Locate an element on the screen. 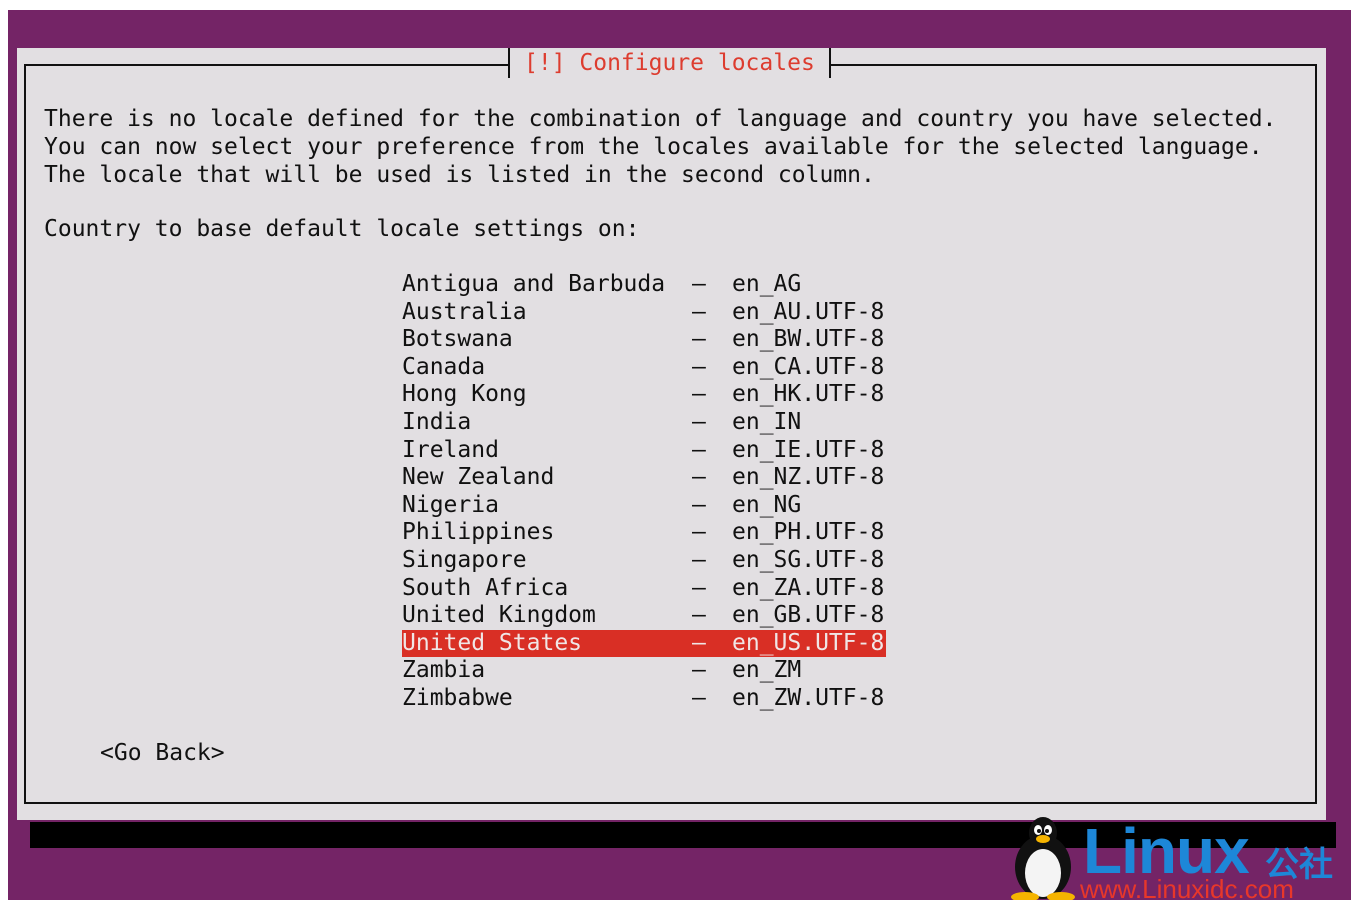  locale-code: en_NZ.UTF-8 is located at coordinates (808, 477).